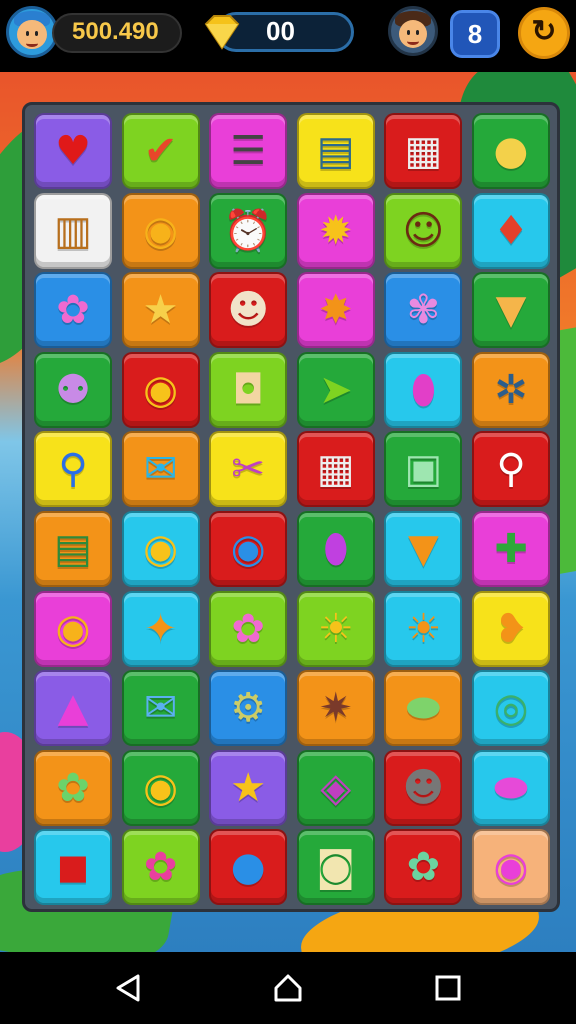 This screenshot has width=576, height=1024. I want to click on refresh-icon: ↻, so click(544, 31).